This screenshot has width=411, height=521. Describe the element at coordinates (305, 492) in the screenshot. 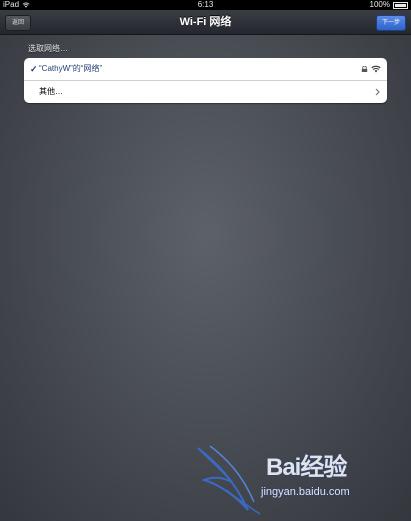

I see `watermark-url: jingyan.baidu.com` at that location.